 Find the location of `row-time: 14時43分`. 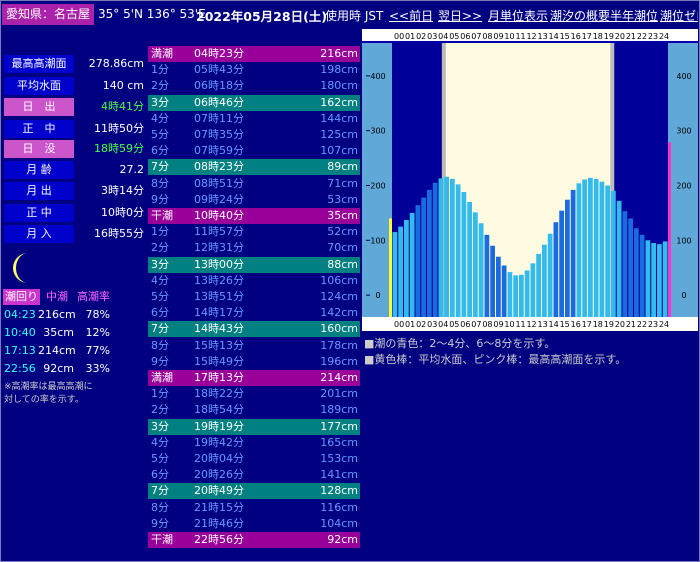

row-time: 14時43分 is located at coordinates (219, 329).